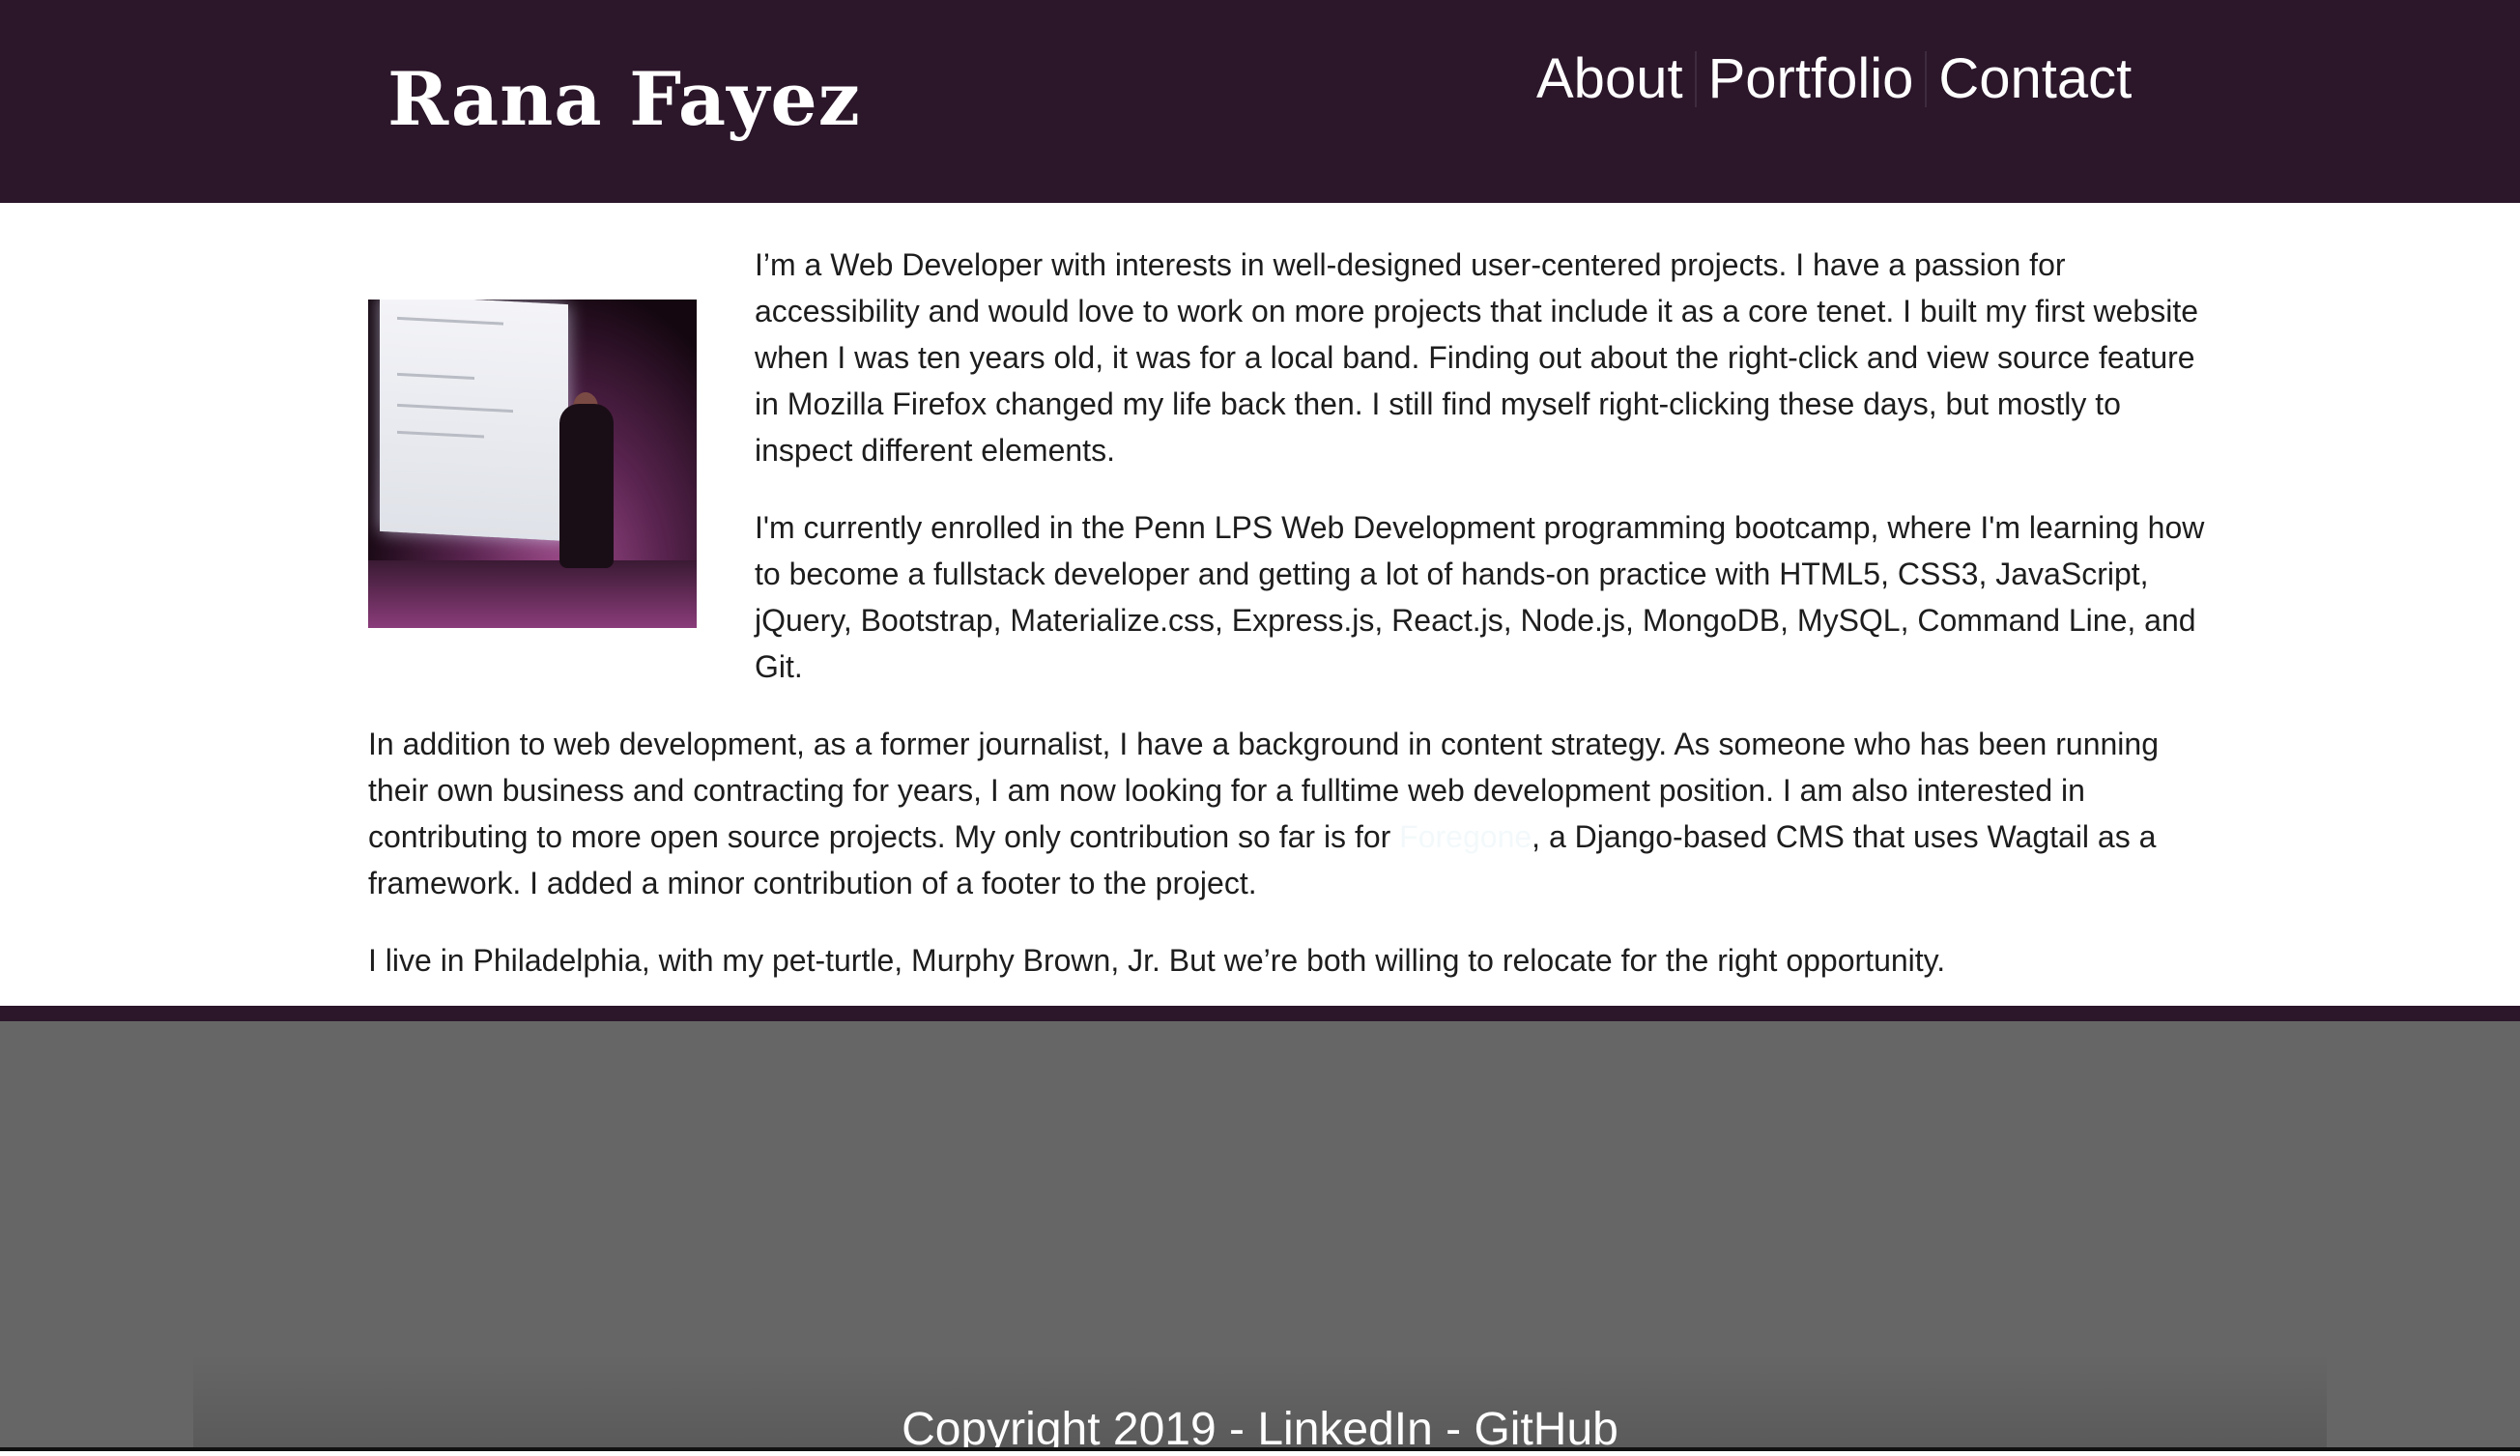 Image resolution: width=2520 pixels, height=1456 pixels. I want to click on window-bottom-edge, so click(1260, 1449).